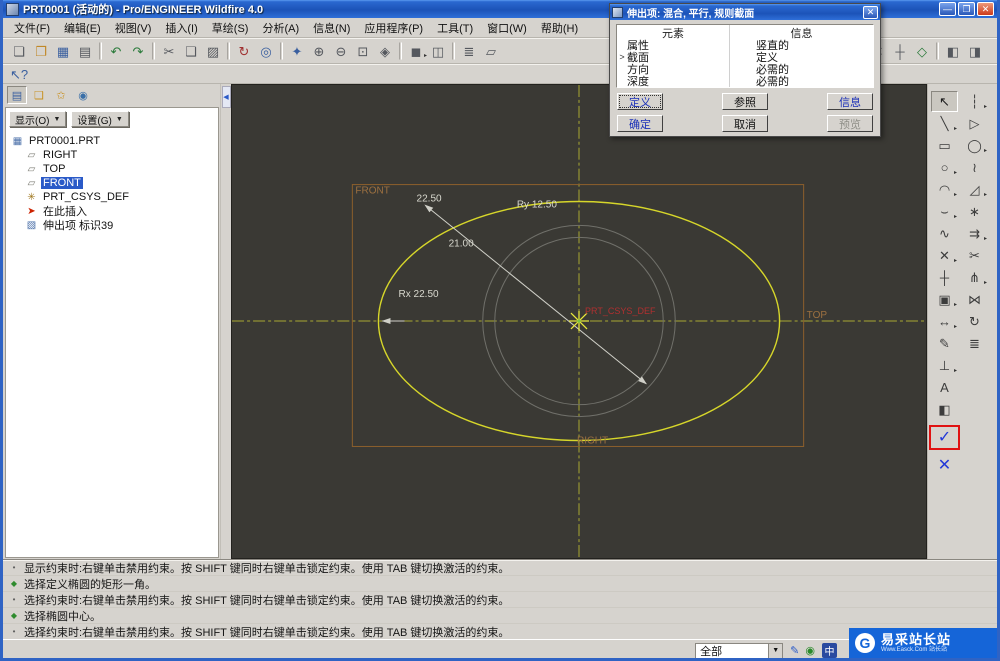 The height and width of the screenshot is (661, 1000). What do you see at coordinates (745, 101) in the screenshot?
I see `references-button: 参照` at bounding box center [745, 101].